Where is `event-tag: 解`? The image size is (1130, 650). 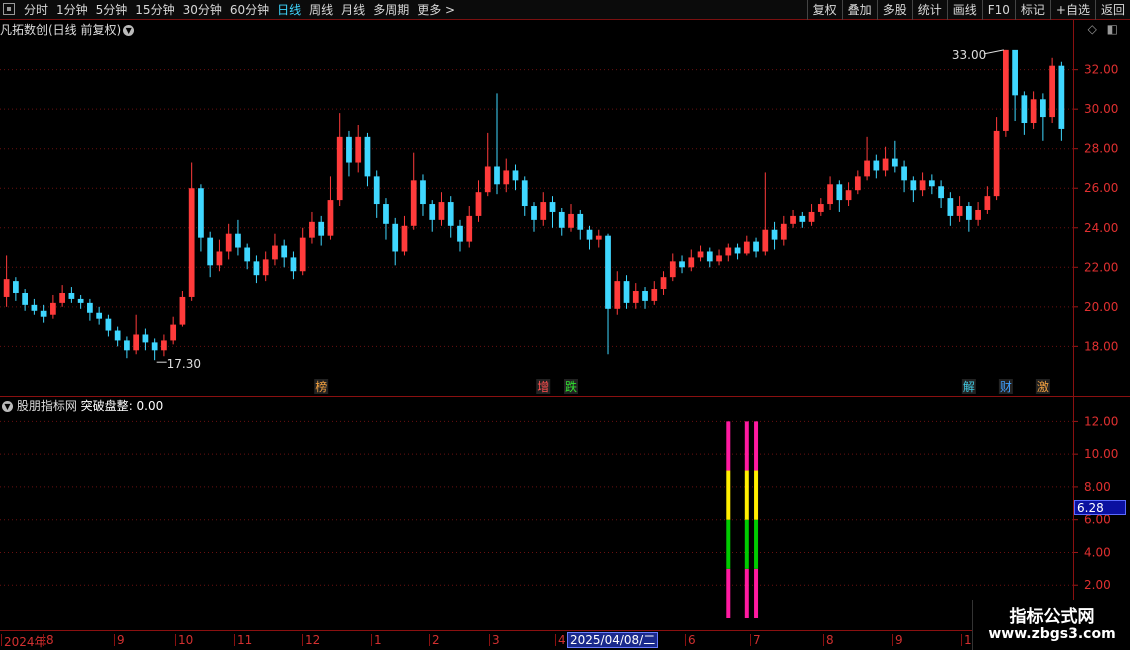
event-tag: 解 is located at coordinates (969, 387).